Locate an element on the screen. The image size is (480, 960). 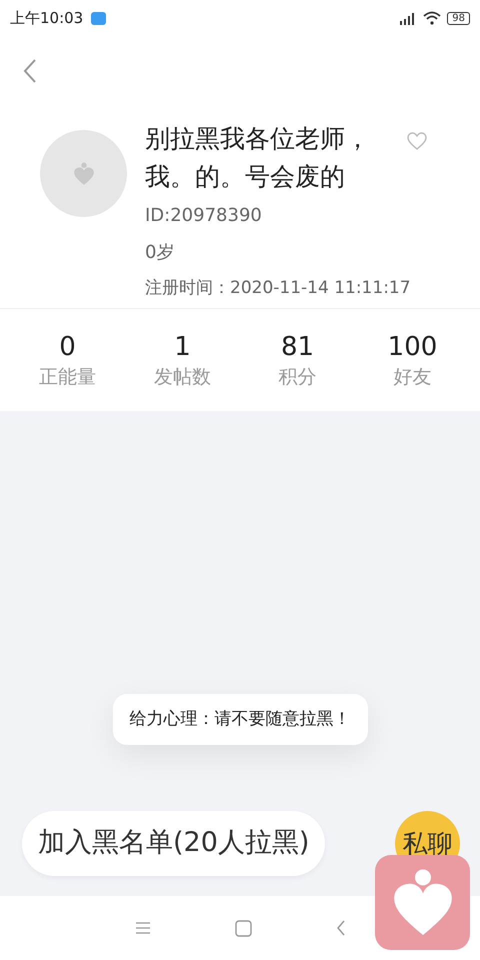
stat-label: 正能量 is located at coordinates (67, 377).